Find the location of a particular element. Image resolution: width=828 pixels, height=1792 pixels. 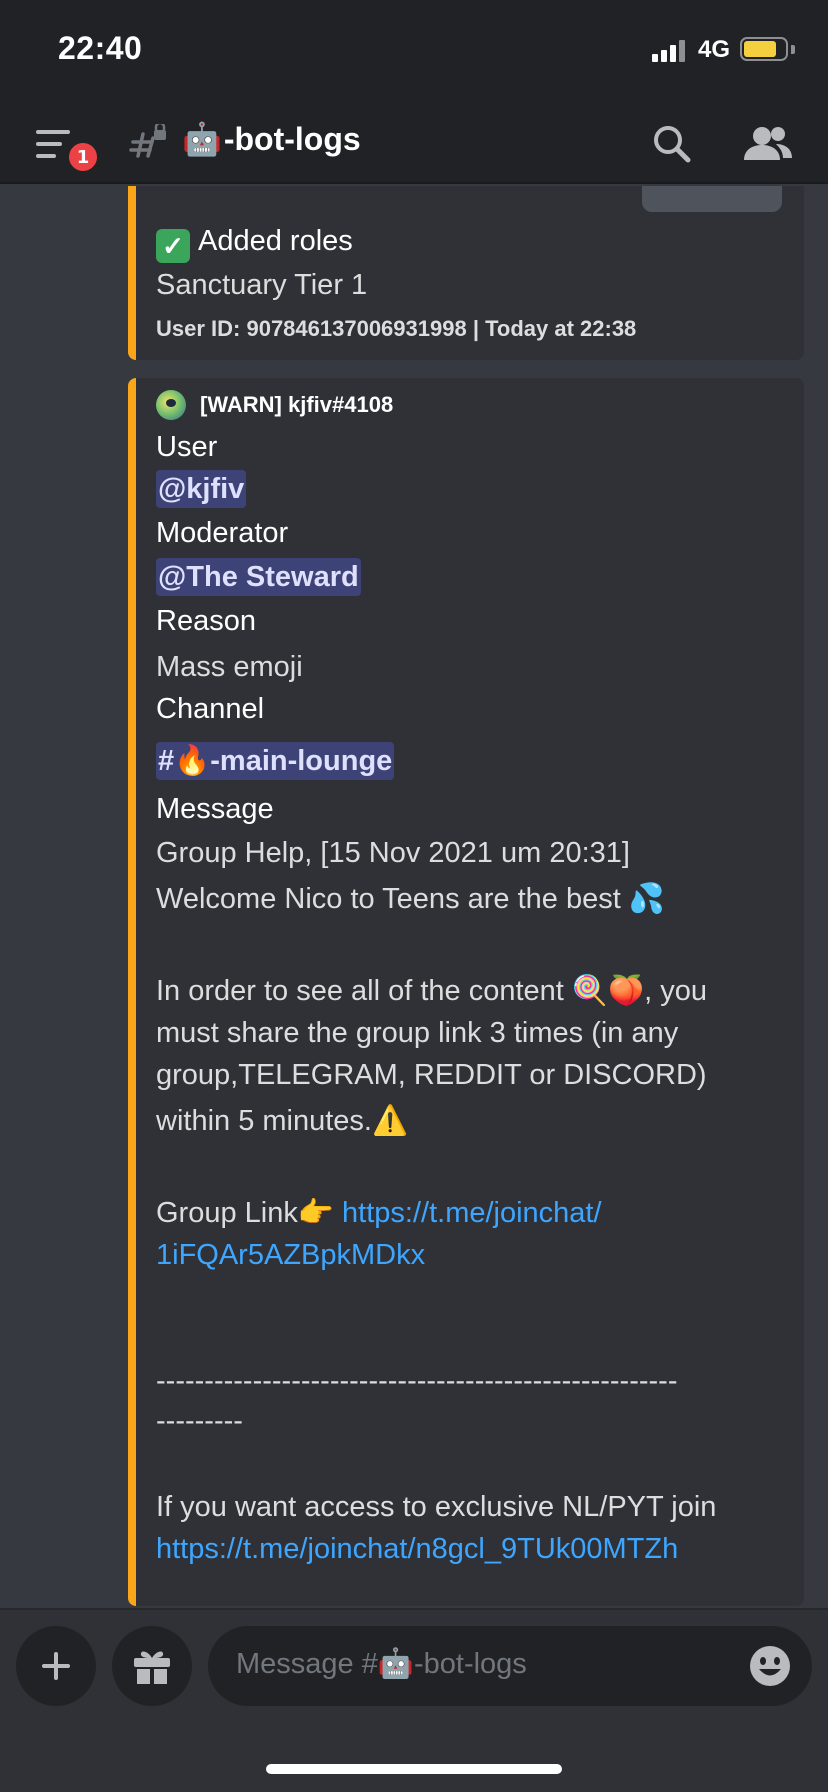

emoji-icon is located at coordinates (770, 1666).